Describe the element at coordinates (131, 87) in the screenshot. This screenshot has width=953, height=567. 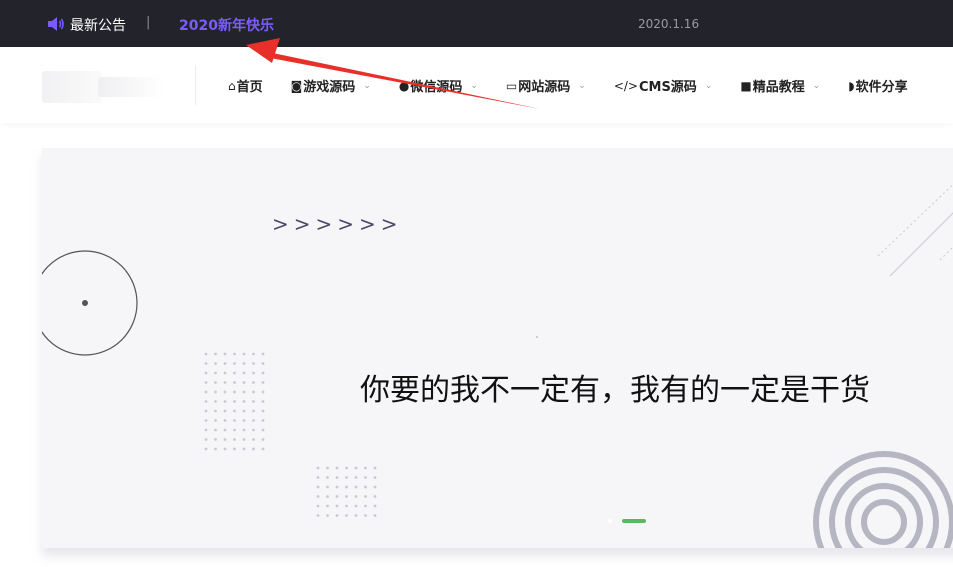
I see `logo-wordmark` at that location.